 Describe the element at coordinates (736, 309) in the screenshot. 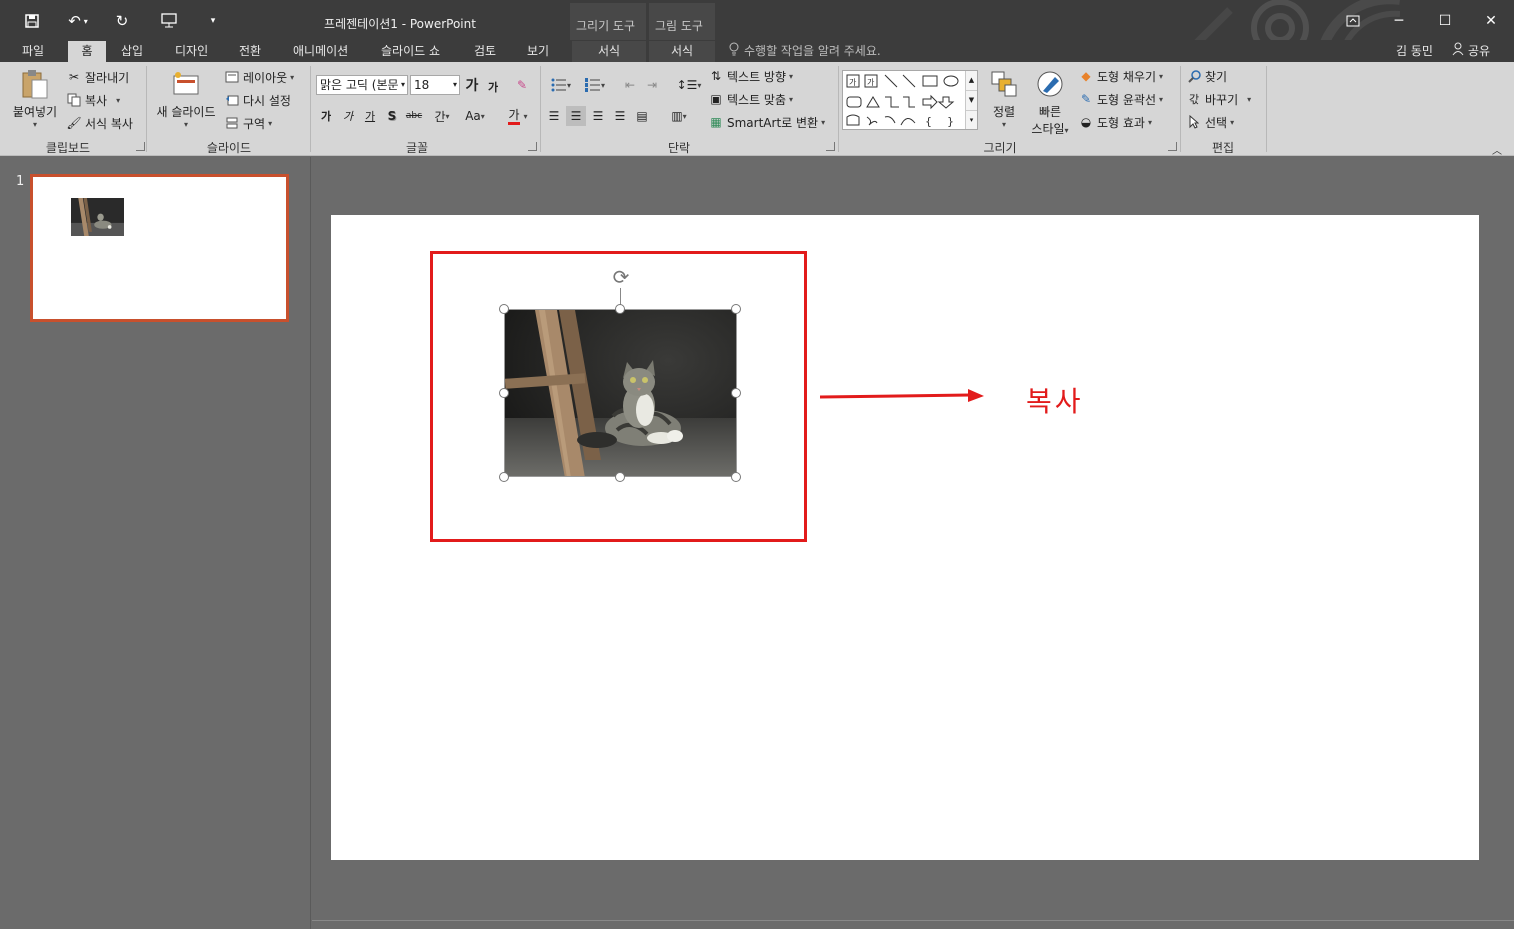

I see `resize-handle-top-right` at that location.